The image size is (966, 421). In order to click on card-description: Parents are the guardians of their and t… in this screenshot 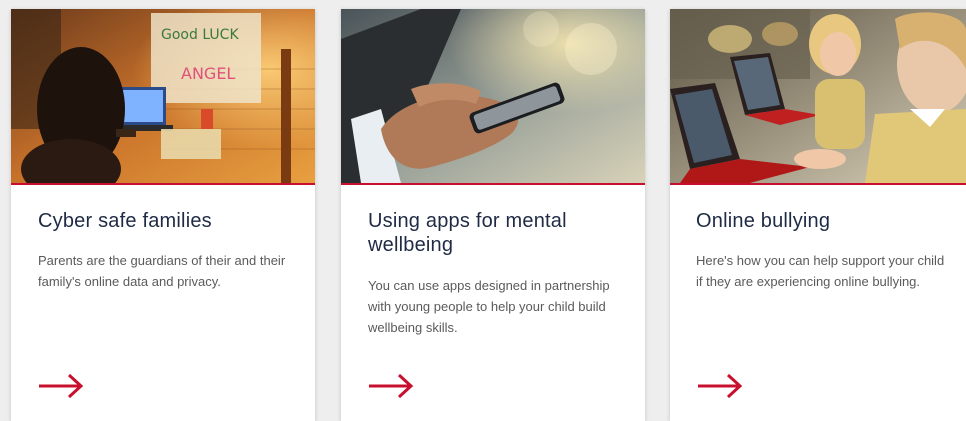, I will do `click(162, 271)`.